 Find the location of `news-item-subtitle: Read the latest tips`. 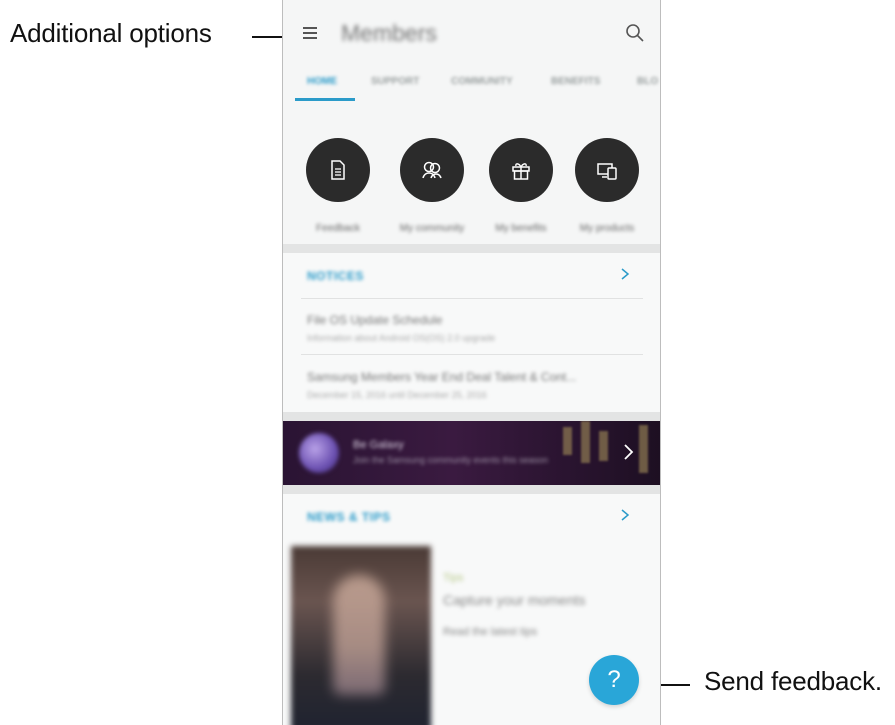

news-item-subtitle: Read the latest tips is located at coordinates (490, 632).